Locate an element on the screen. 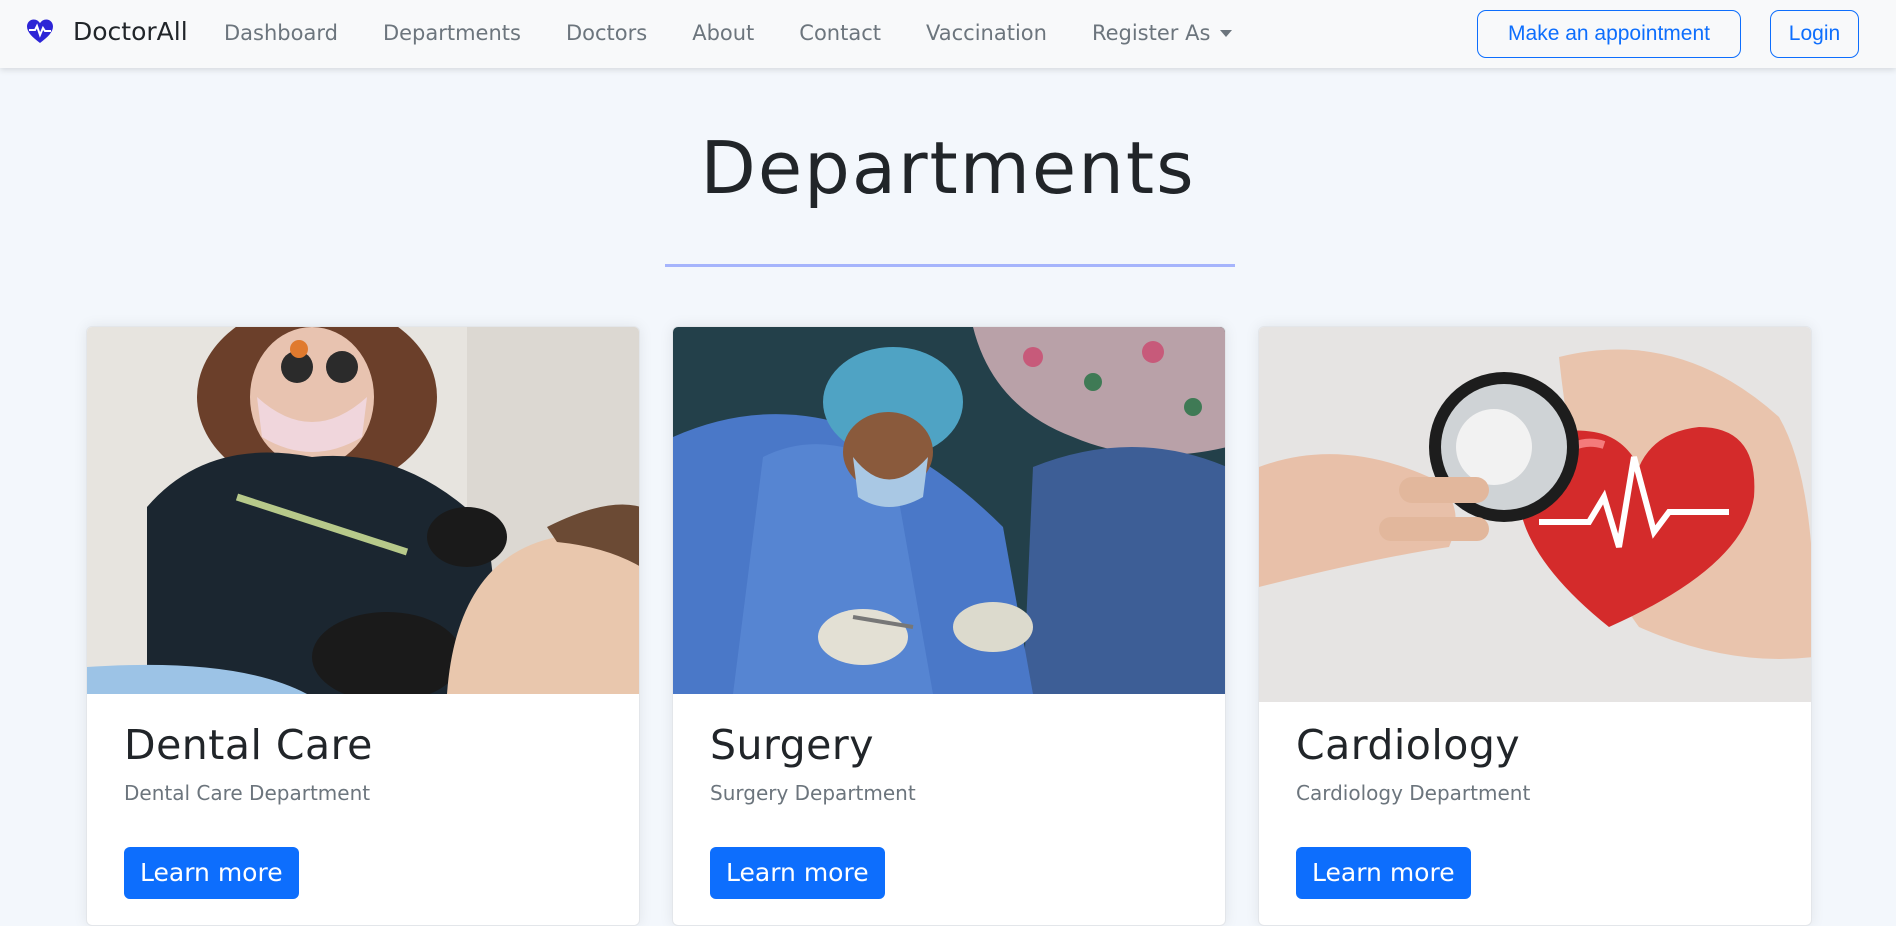  nav-link-departments: Departments is located at coordinates (452, 33).